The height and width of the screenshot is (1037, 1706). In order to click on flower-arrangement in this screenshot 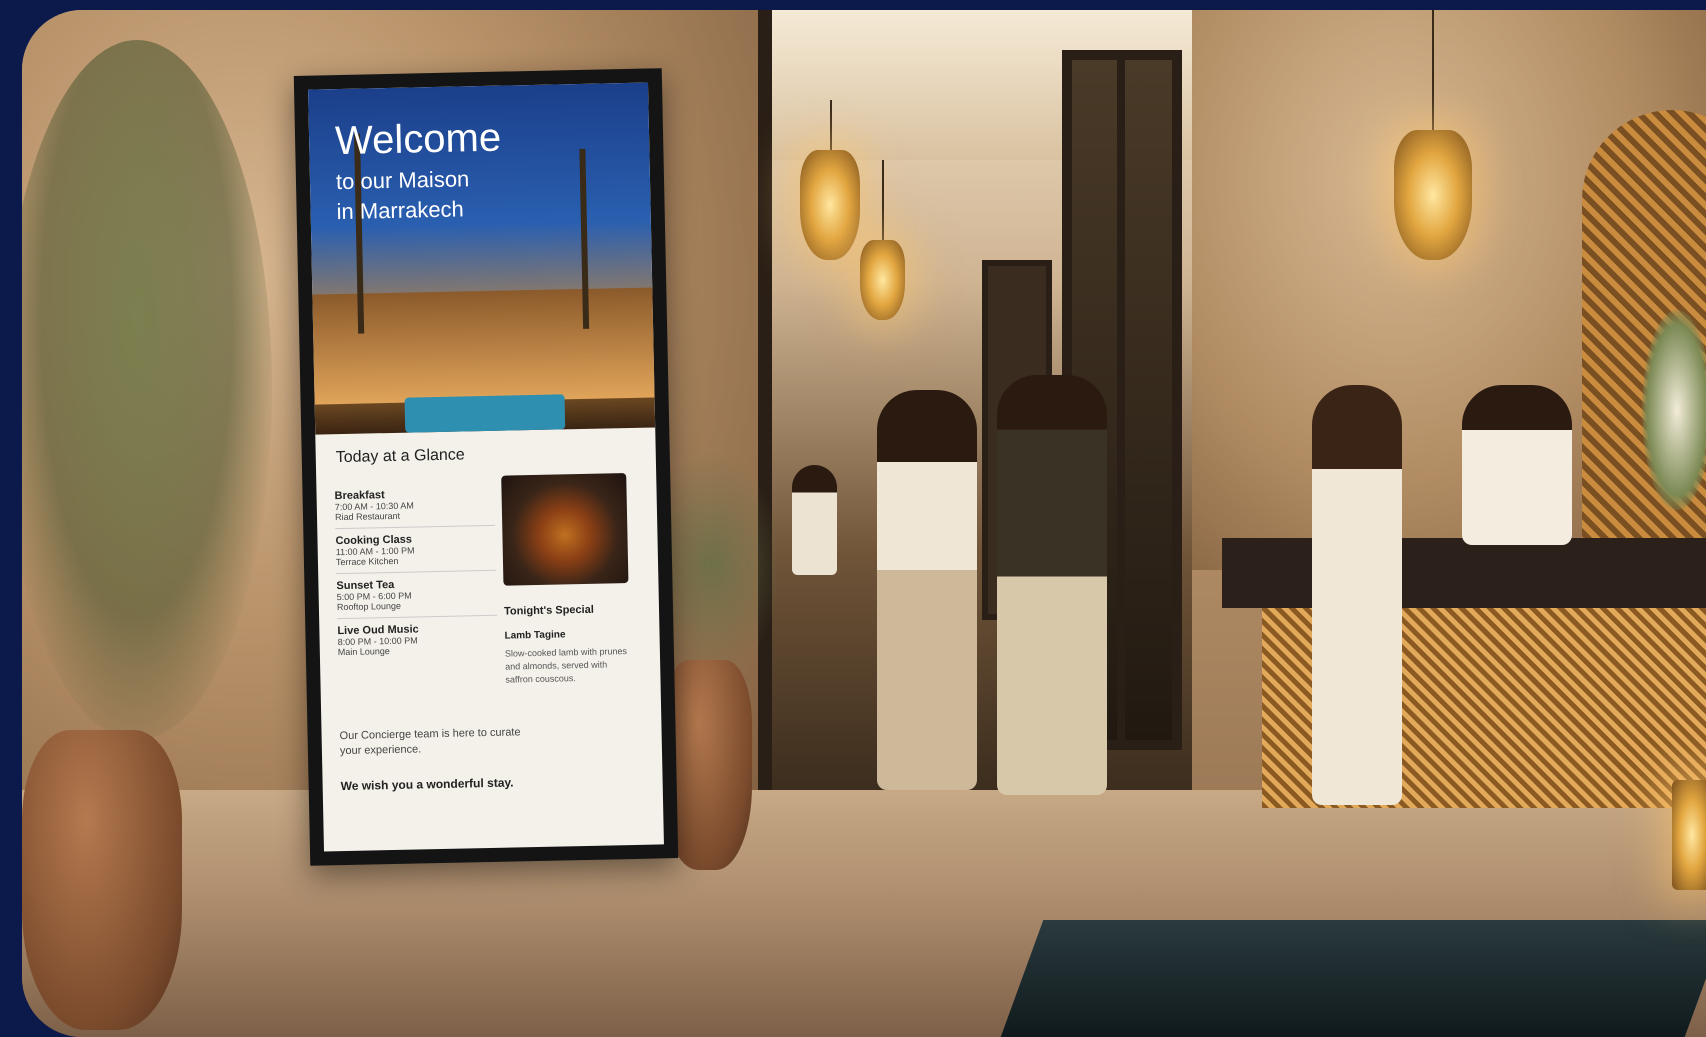, I will do `click(1674, 410)`.